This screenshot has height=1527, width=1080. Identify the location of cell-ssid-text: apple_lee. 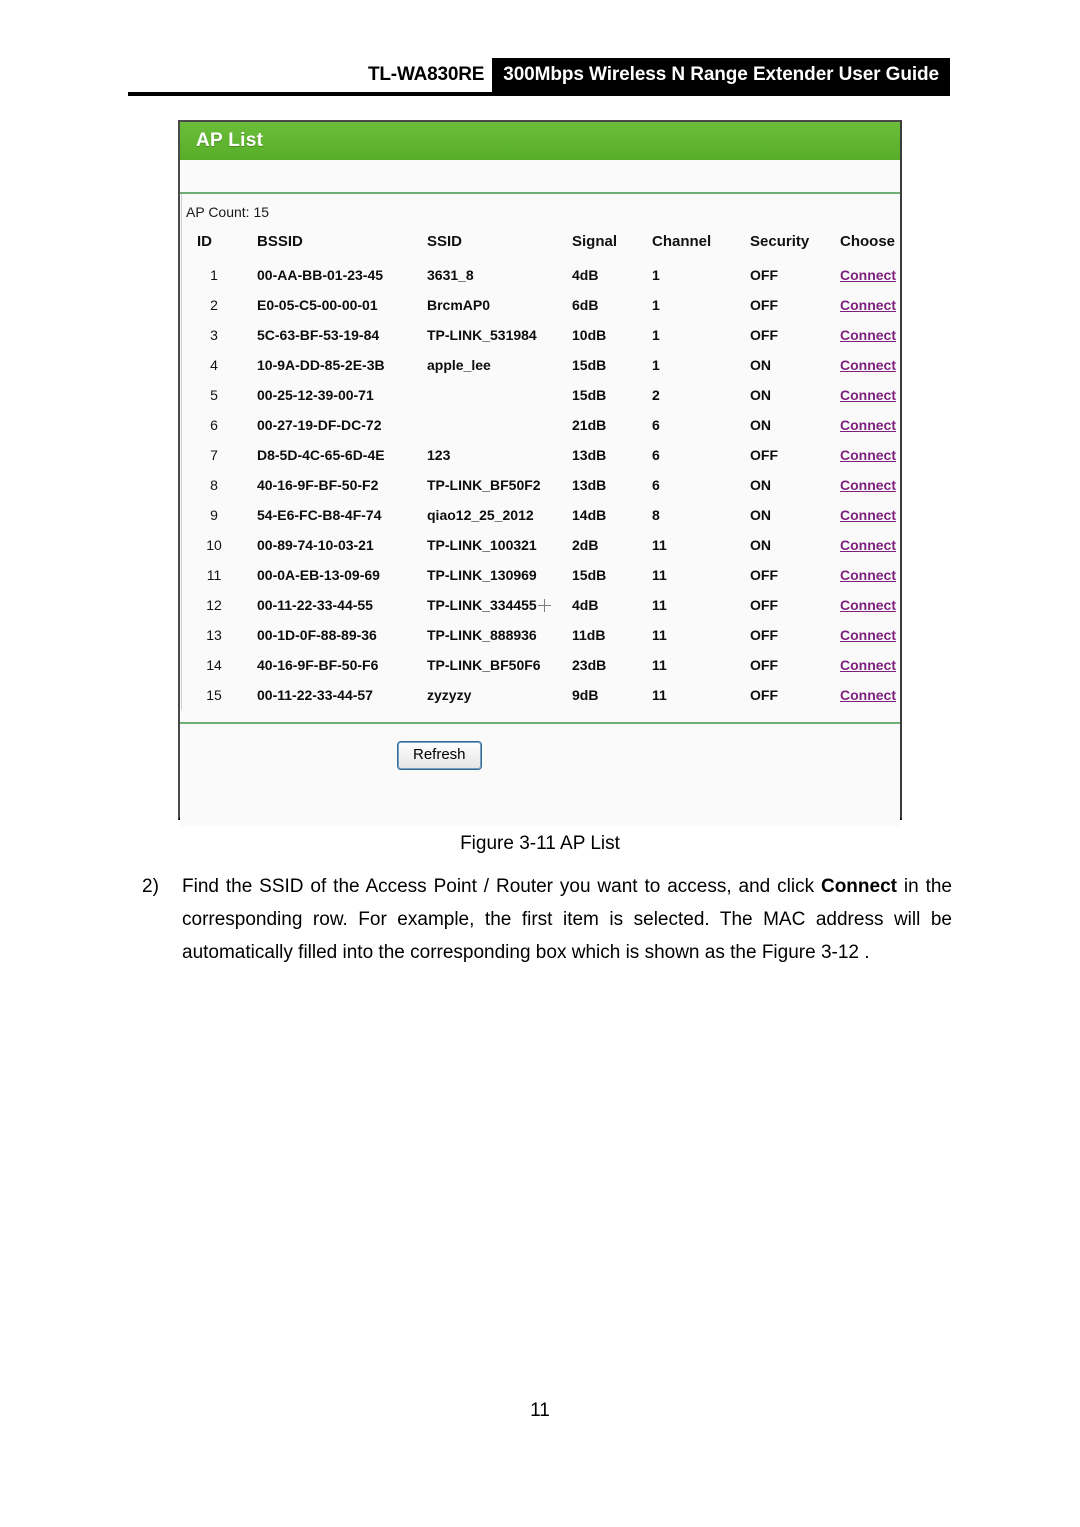
(459, 365).